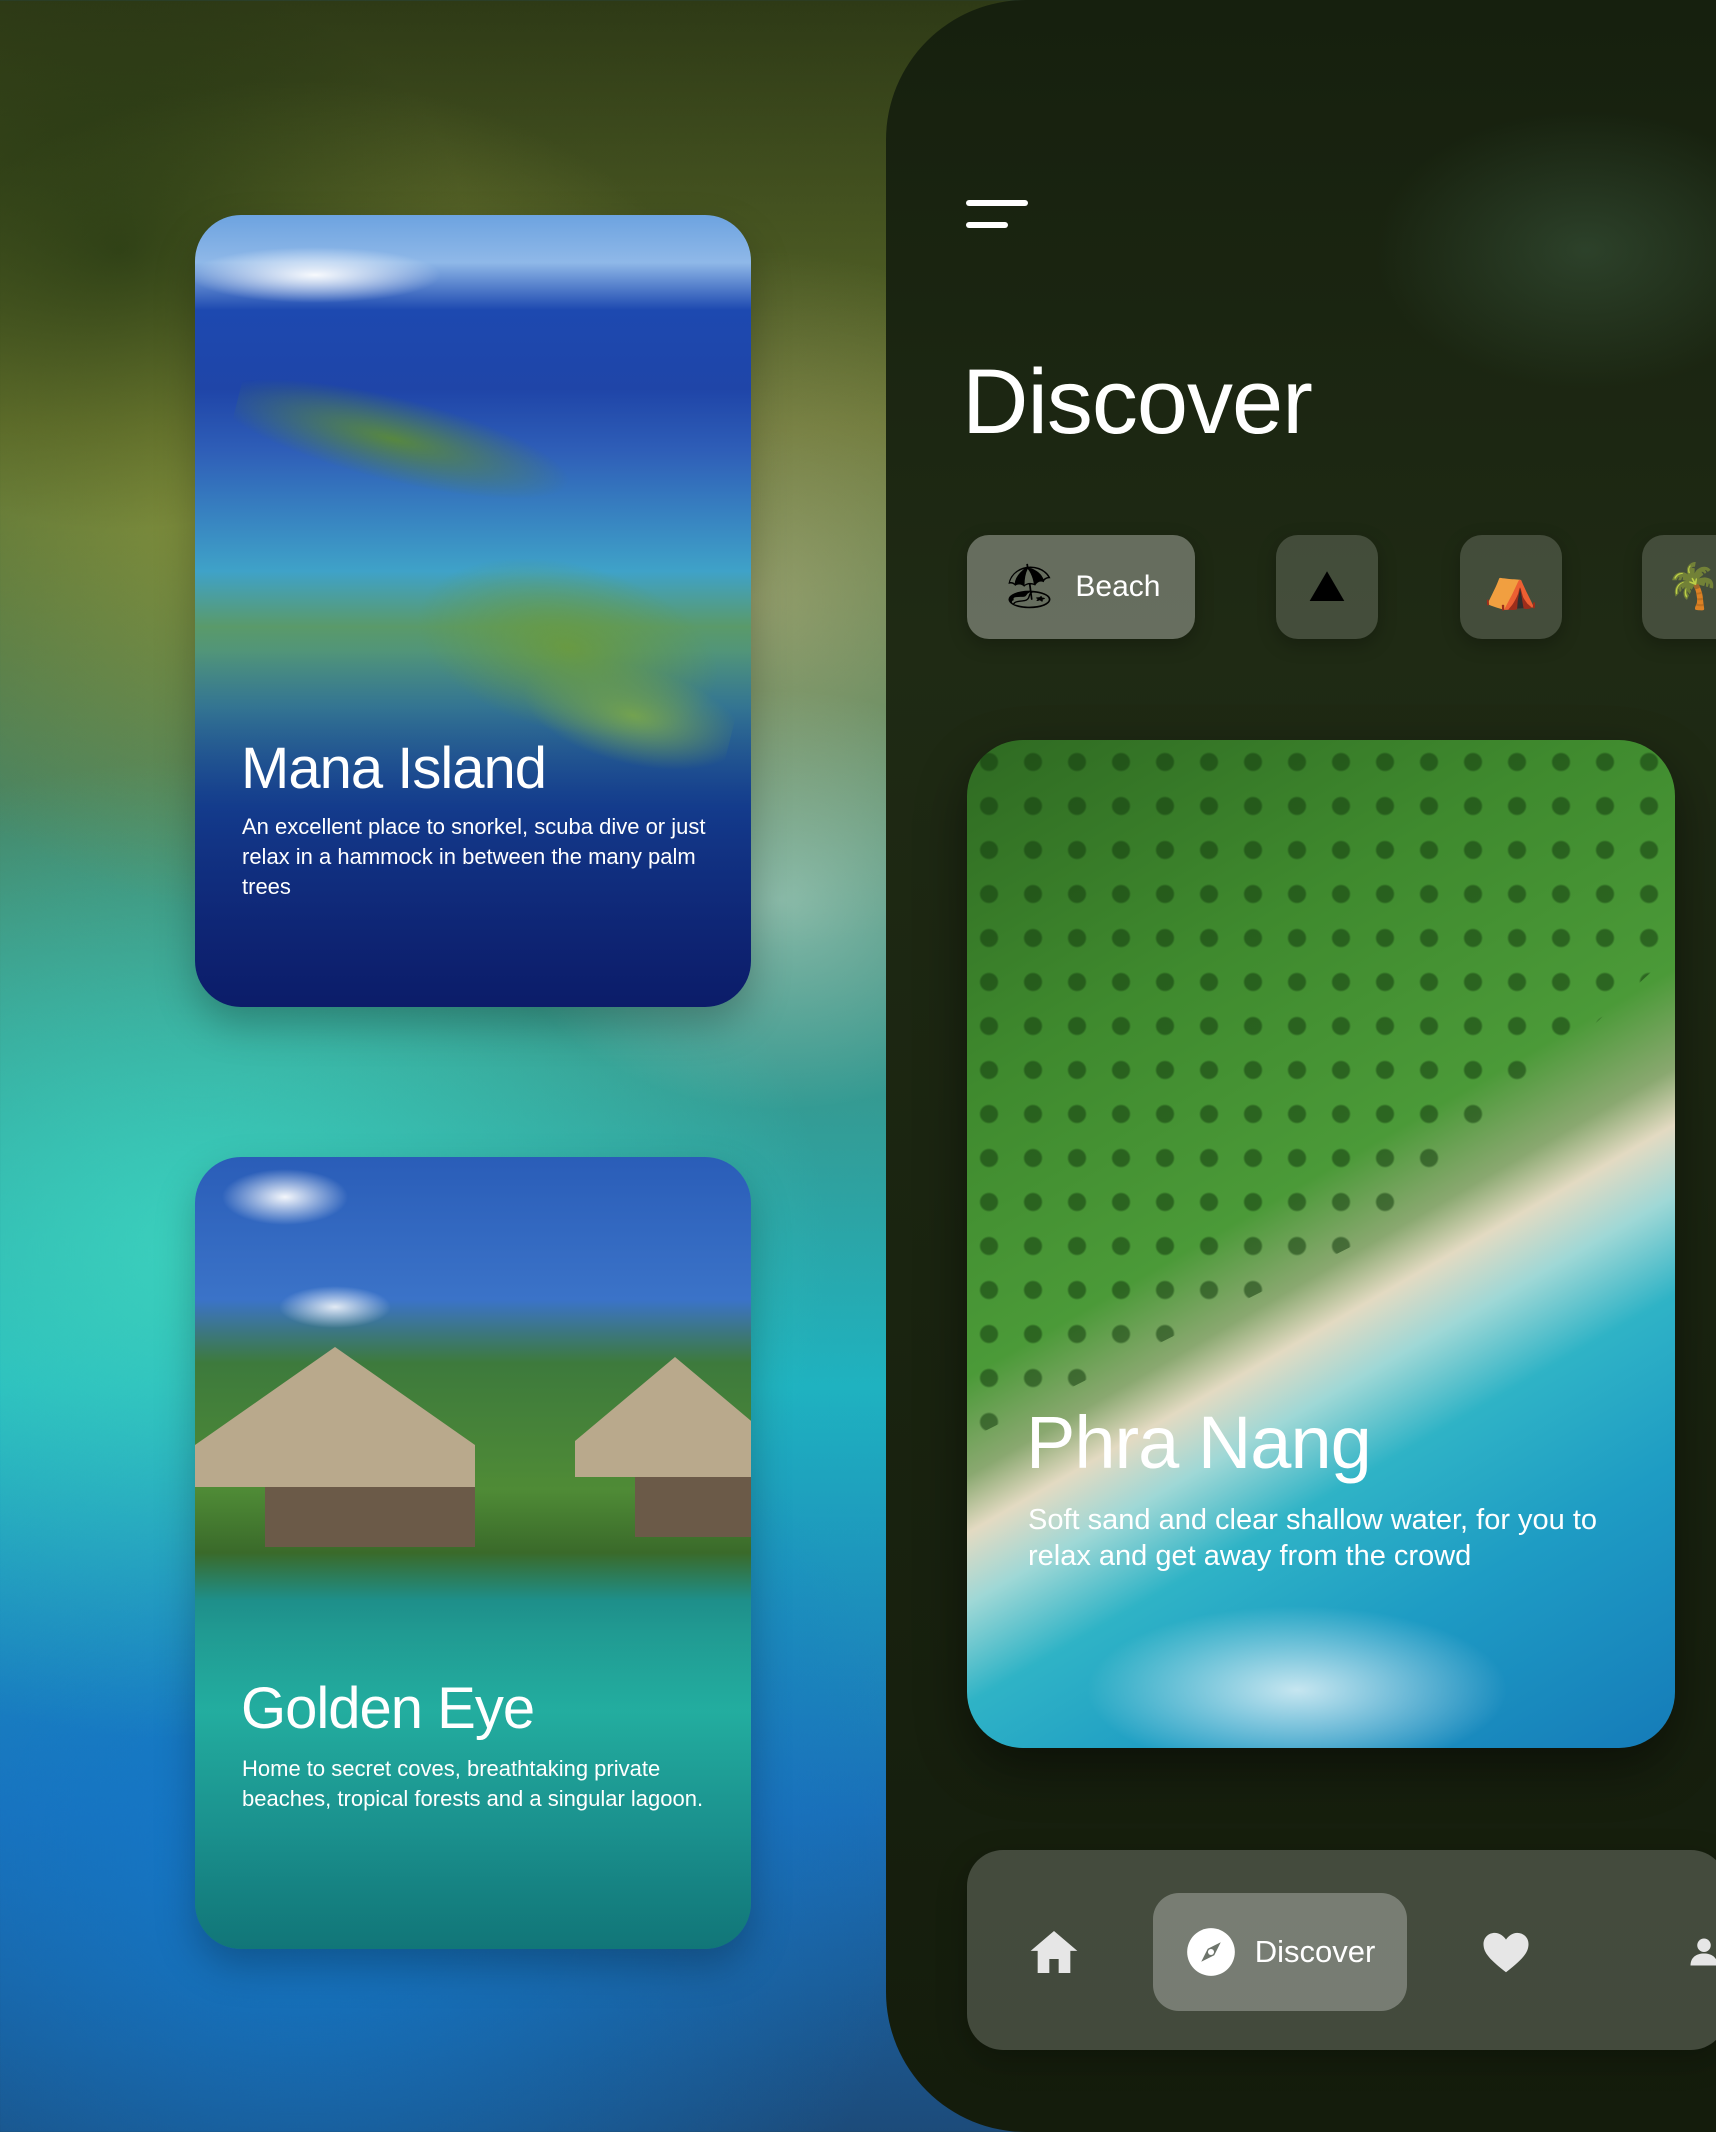 This screenshot has height=2132, width=1716. I want to click on beach-umbrella-icon: 🏖, so click(1029, 586).